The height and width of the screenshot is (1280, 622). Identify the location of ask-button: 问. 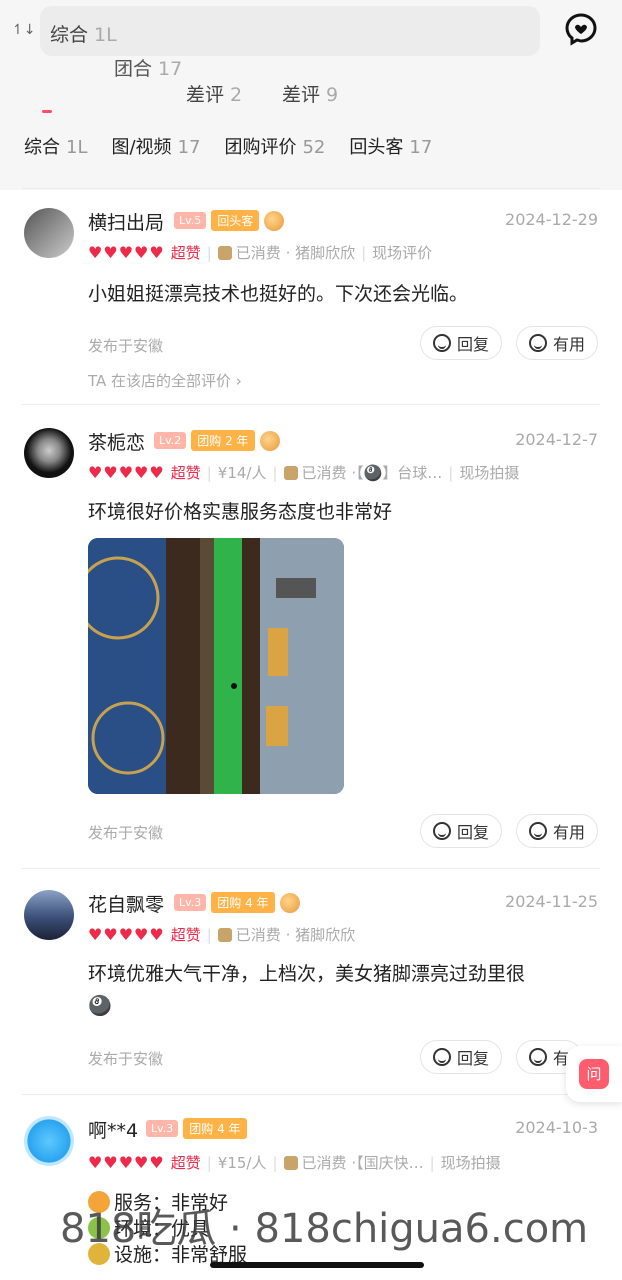
(594, 1074).